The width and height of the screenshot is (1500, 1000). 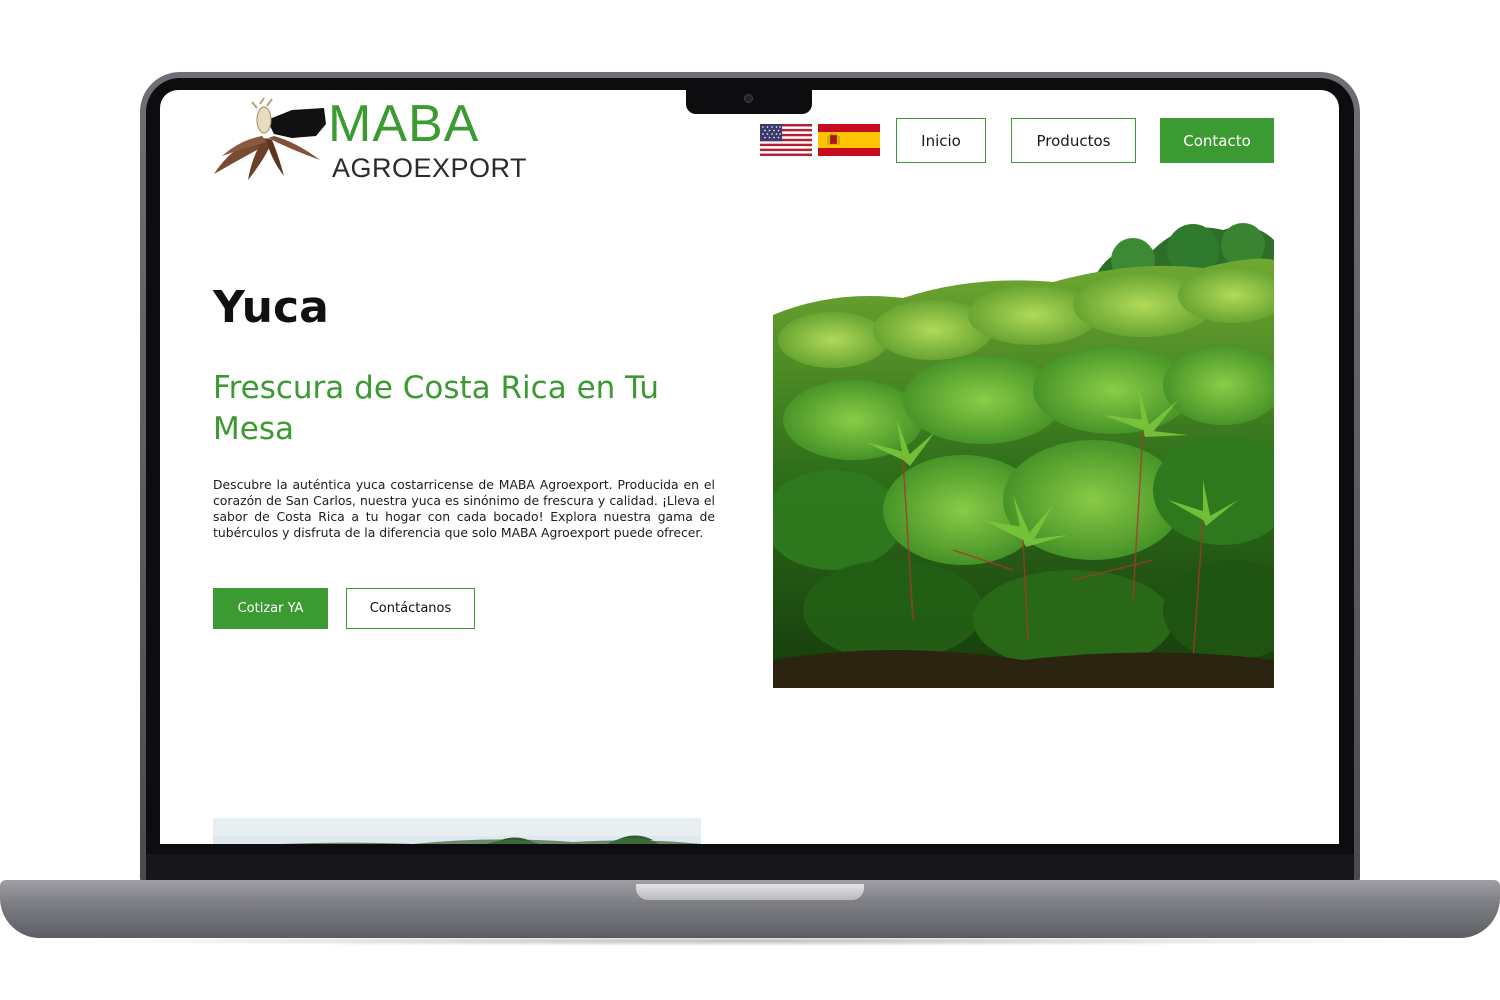 What do you see at coordinates (410, 608) in the screenshot?
I see `contactanos-button: Contáctanos` at bounding box center [410, 608].